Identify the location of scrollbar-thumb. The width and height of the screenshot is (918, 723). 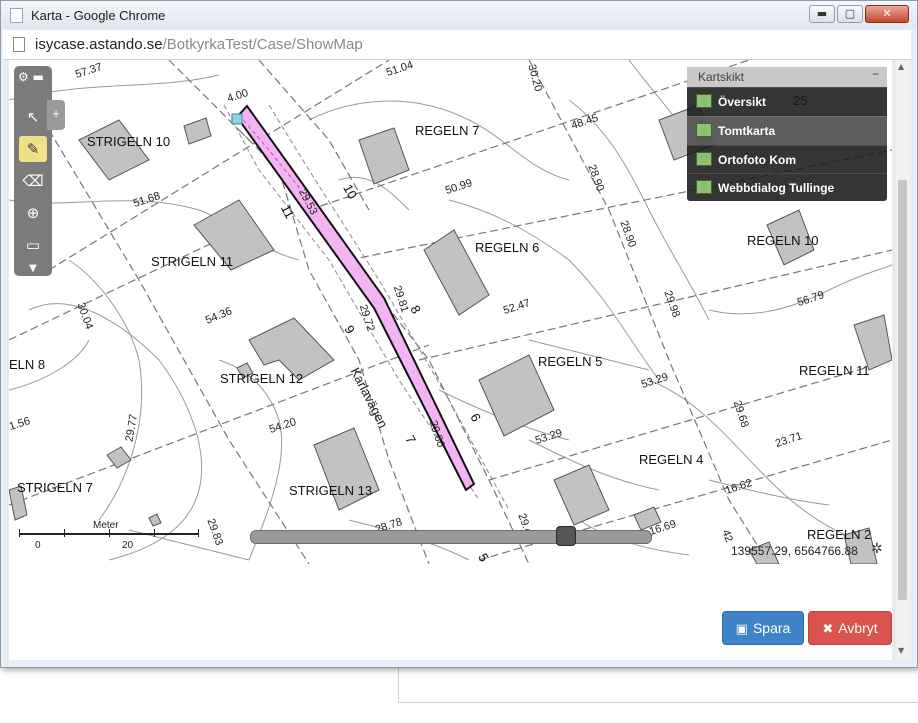
(902, 390).